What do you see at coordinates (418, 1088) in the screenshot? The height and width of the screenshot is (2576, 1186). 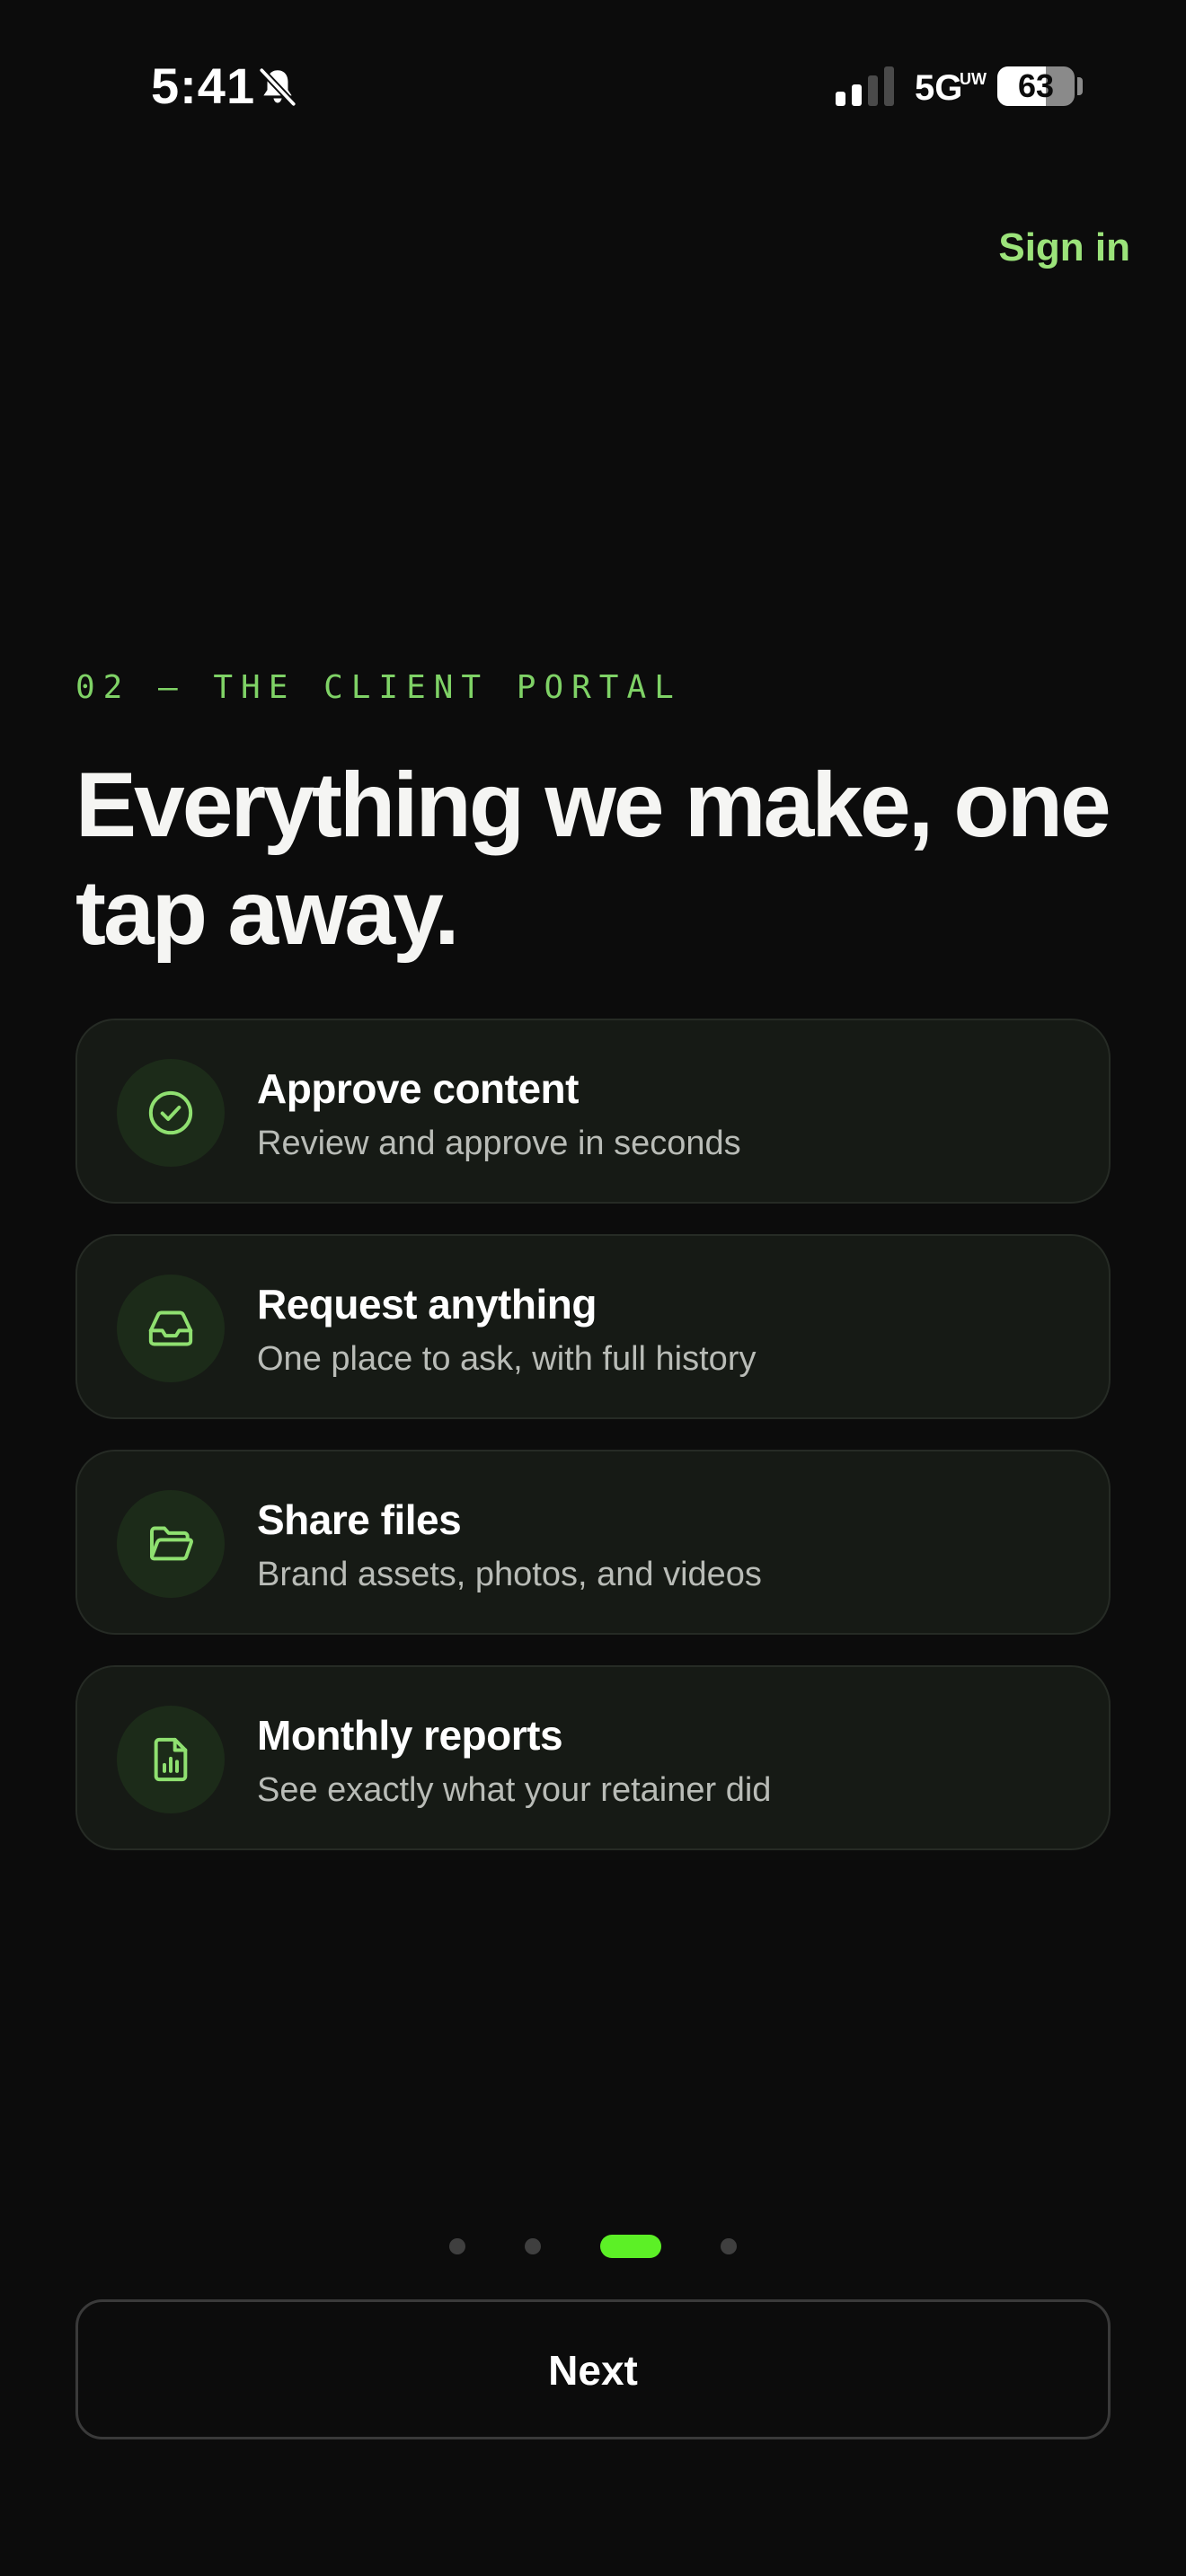 I see `feature-title: Approve content` at bounding box center [418, 1088].